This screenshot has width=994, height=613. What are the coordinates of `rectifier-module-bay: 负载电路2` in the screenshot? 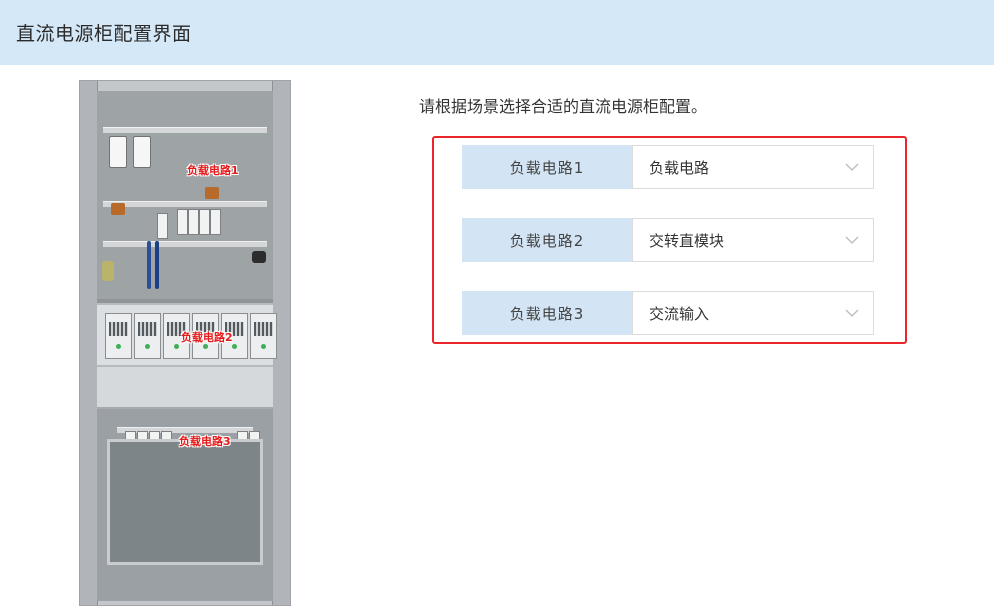 It's located at (187, 335).